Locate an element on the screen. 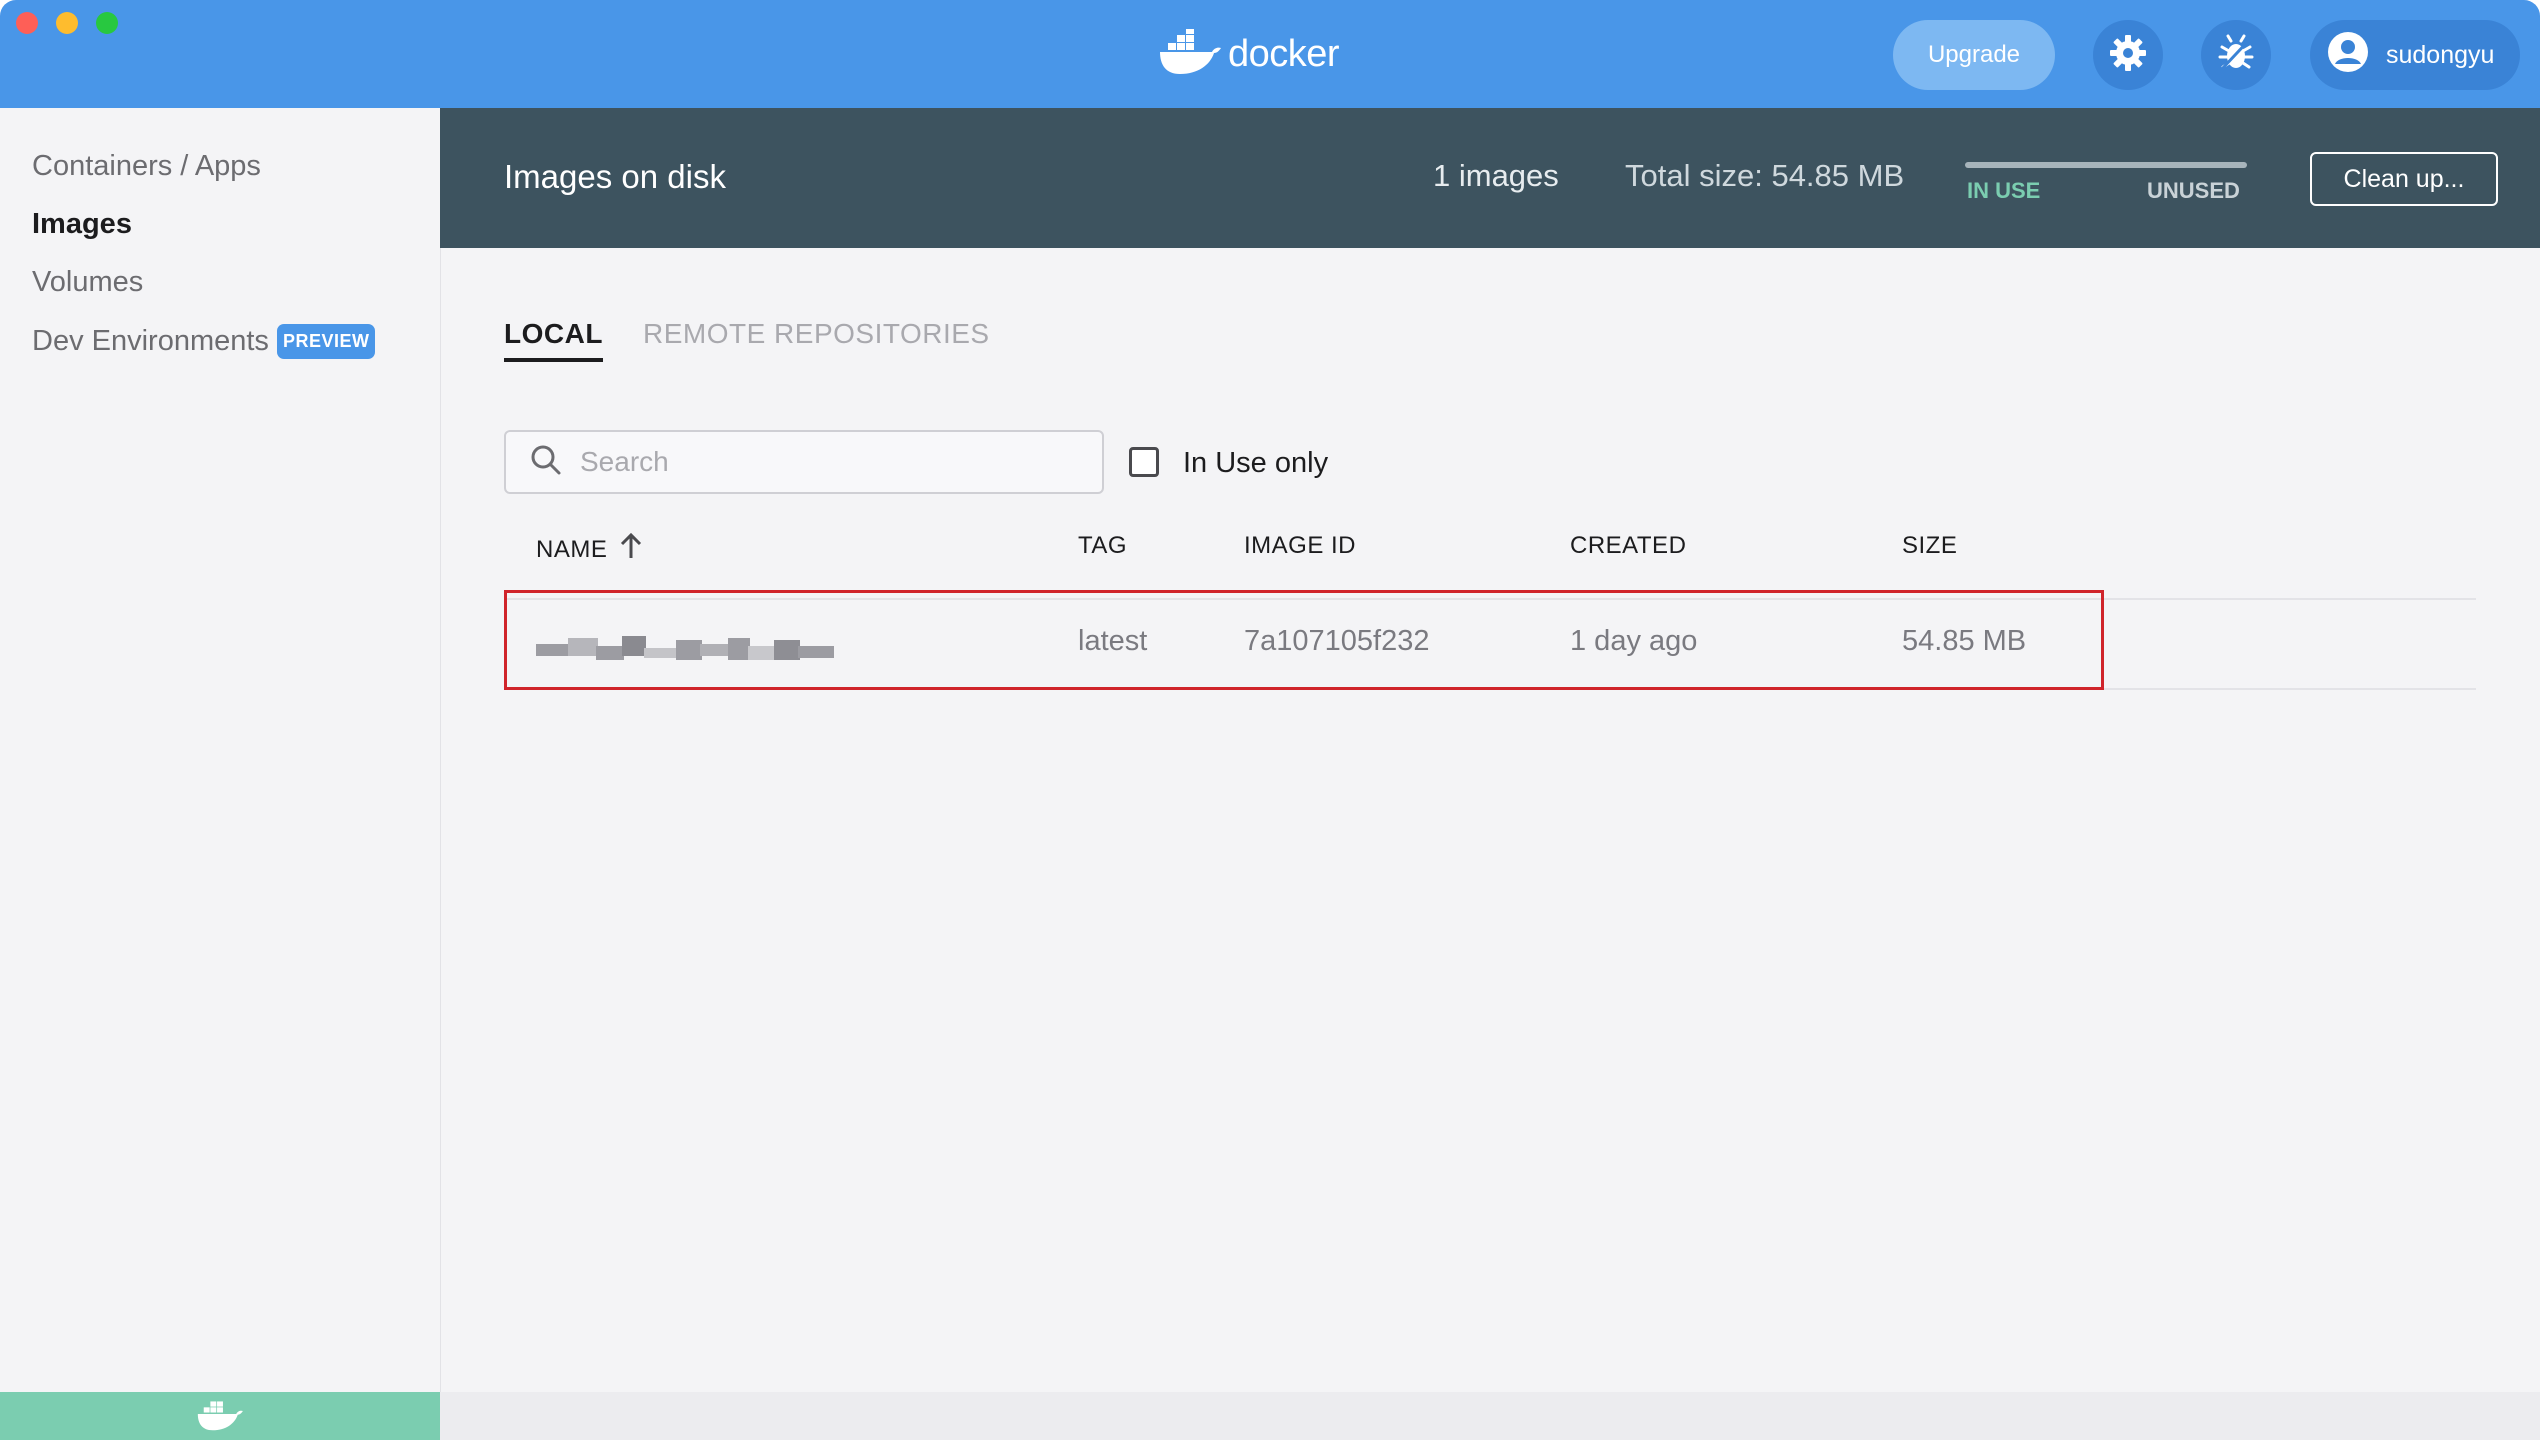 The height and width of the screenshot is (1440, 2540). tab-remote-repositories: REMOTE REPOSITORIES is located at coordinates (816, 334).